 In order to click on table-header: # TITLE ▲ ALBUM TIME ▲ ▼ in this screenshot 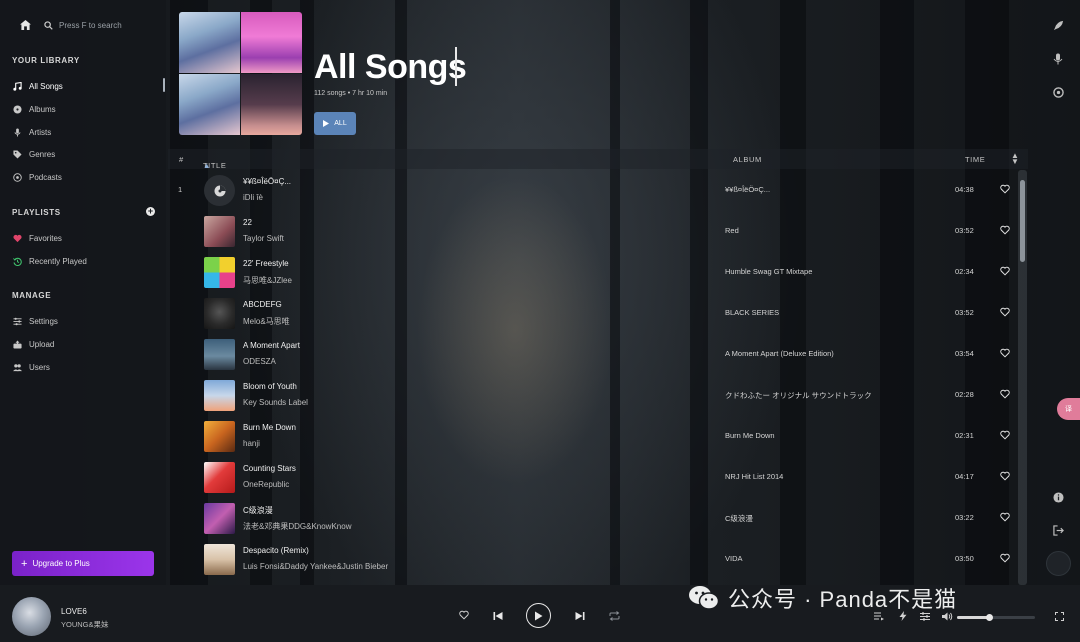, I will do `click(598, 159)`.